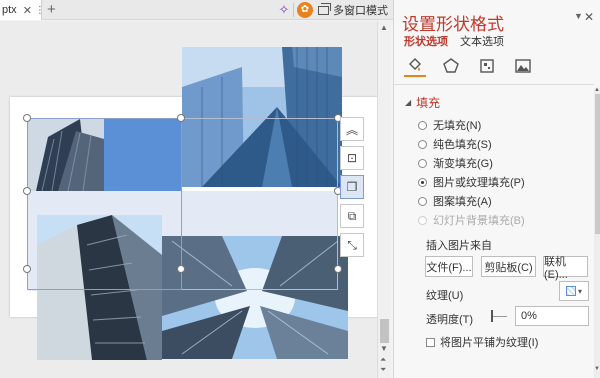 This screenshot has height=378, width=600. What do you see at coordinates (462, 145) in the screenshot?
I see `radio-label: 纯色填充(S)` at bounding box center [462, 145].